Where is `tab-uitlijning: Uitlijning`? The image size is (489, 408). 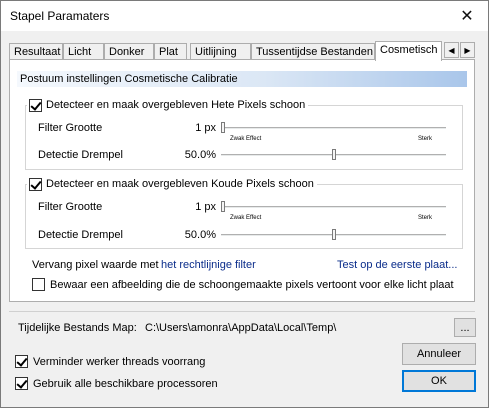
tab-uitlijning: Uitlijning is located at coordinates (220, 51).